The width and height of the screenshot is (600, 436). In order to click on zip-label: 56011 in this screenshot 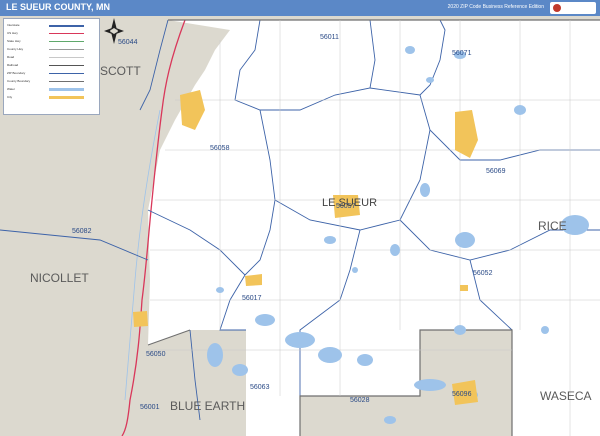, I will do `click(329, 37)`.